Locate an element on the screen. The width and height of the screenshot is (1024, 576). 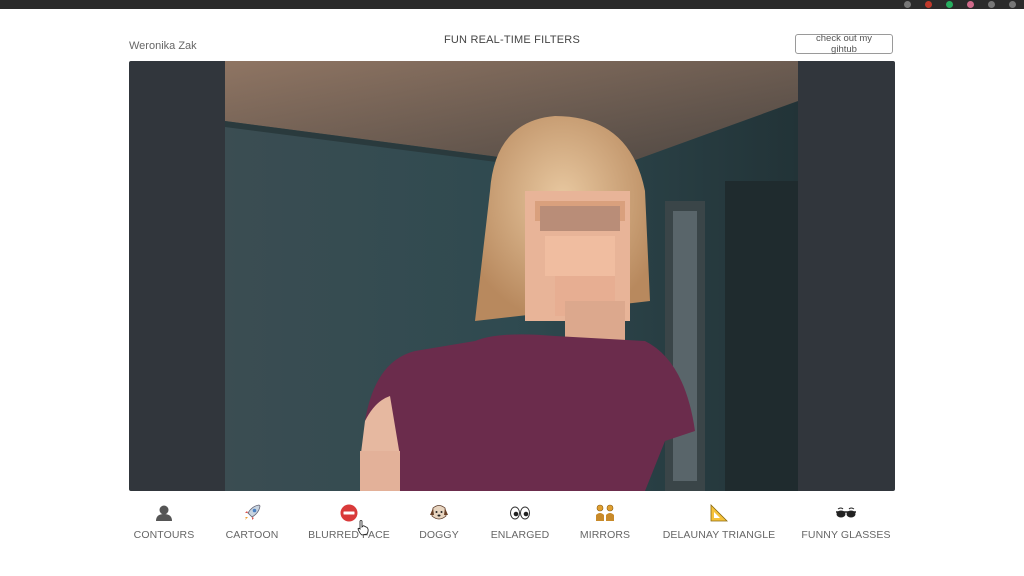
eyes-icon is located at coordinates (520, 513).